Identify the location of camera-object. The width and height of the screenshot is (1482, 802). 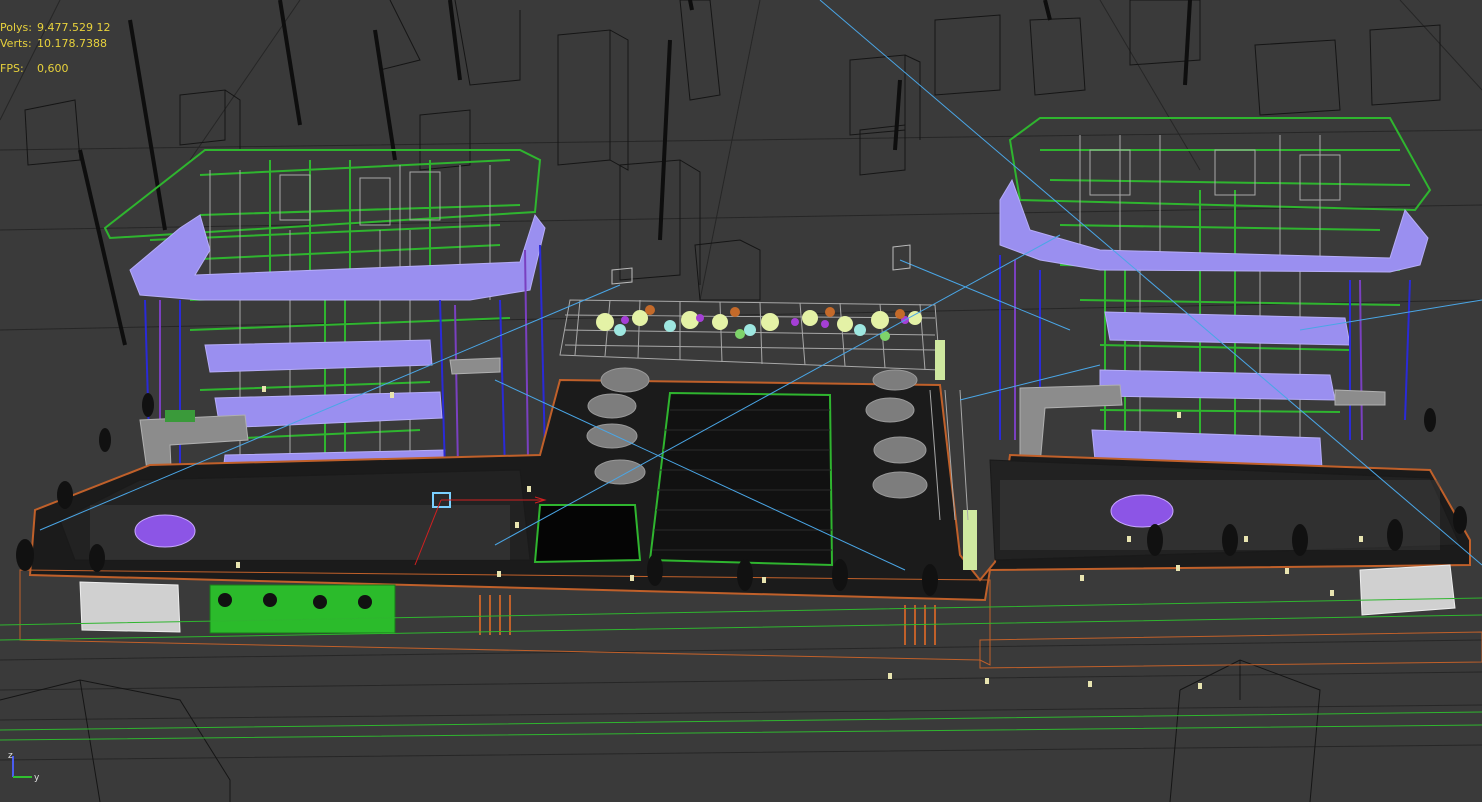
(761, 264).